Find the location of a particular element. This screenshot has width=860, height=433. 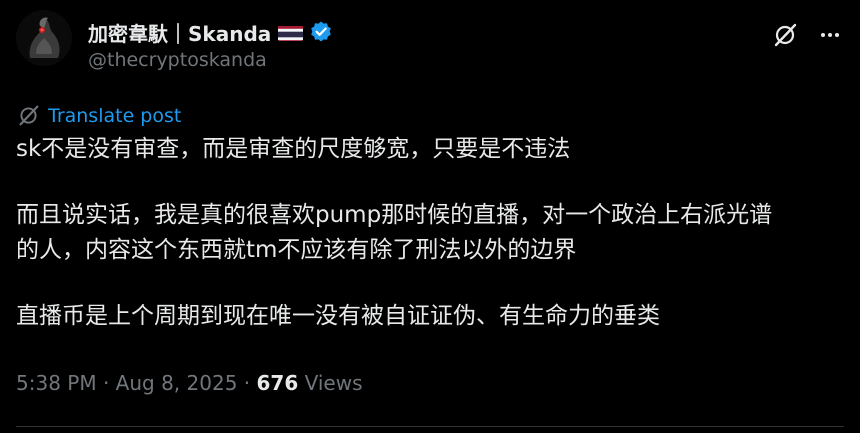

post-paragraph: sk不是没有审查，而是审查的尺度够宽，只要是不违法 is located at coordinates (431, 149).